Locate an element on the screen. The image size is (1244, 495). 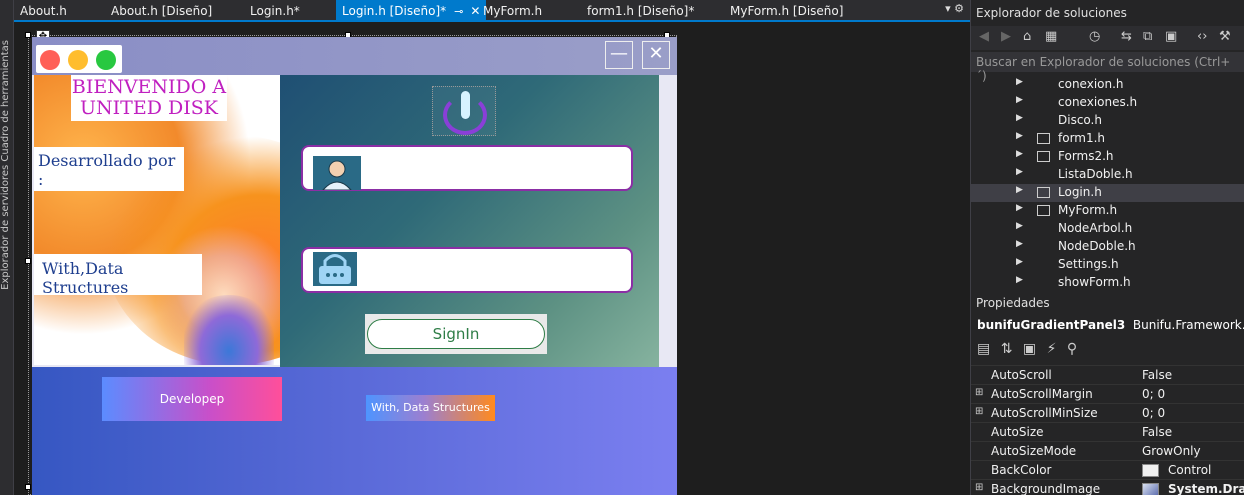
pin-icon: ⊸ is located at coordinates (458, 11).